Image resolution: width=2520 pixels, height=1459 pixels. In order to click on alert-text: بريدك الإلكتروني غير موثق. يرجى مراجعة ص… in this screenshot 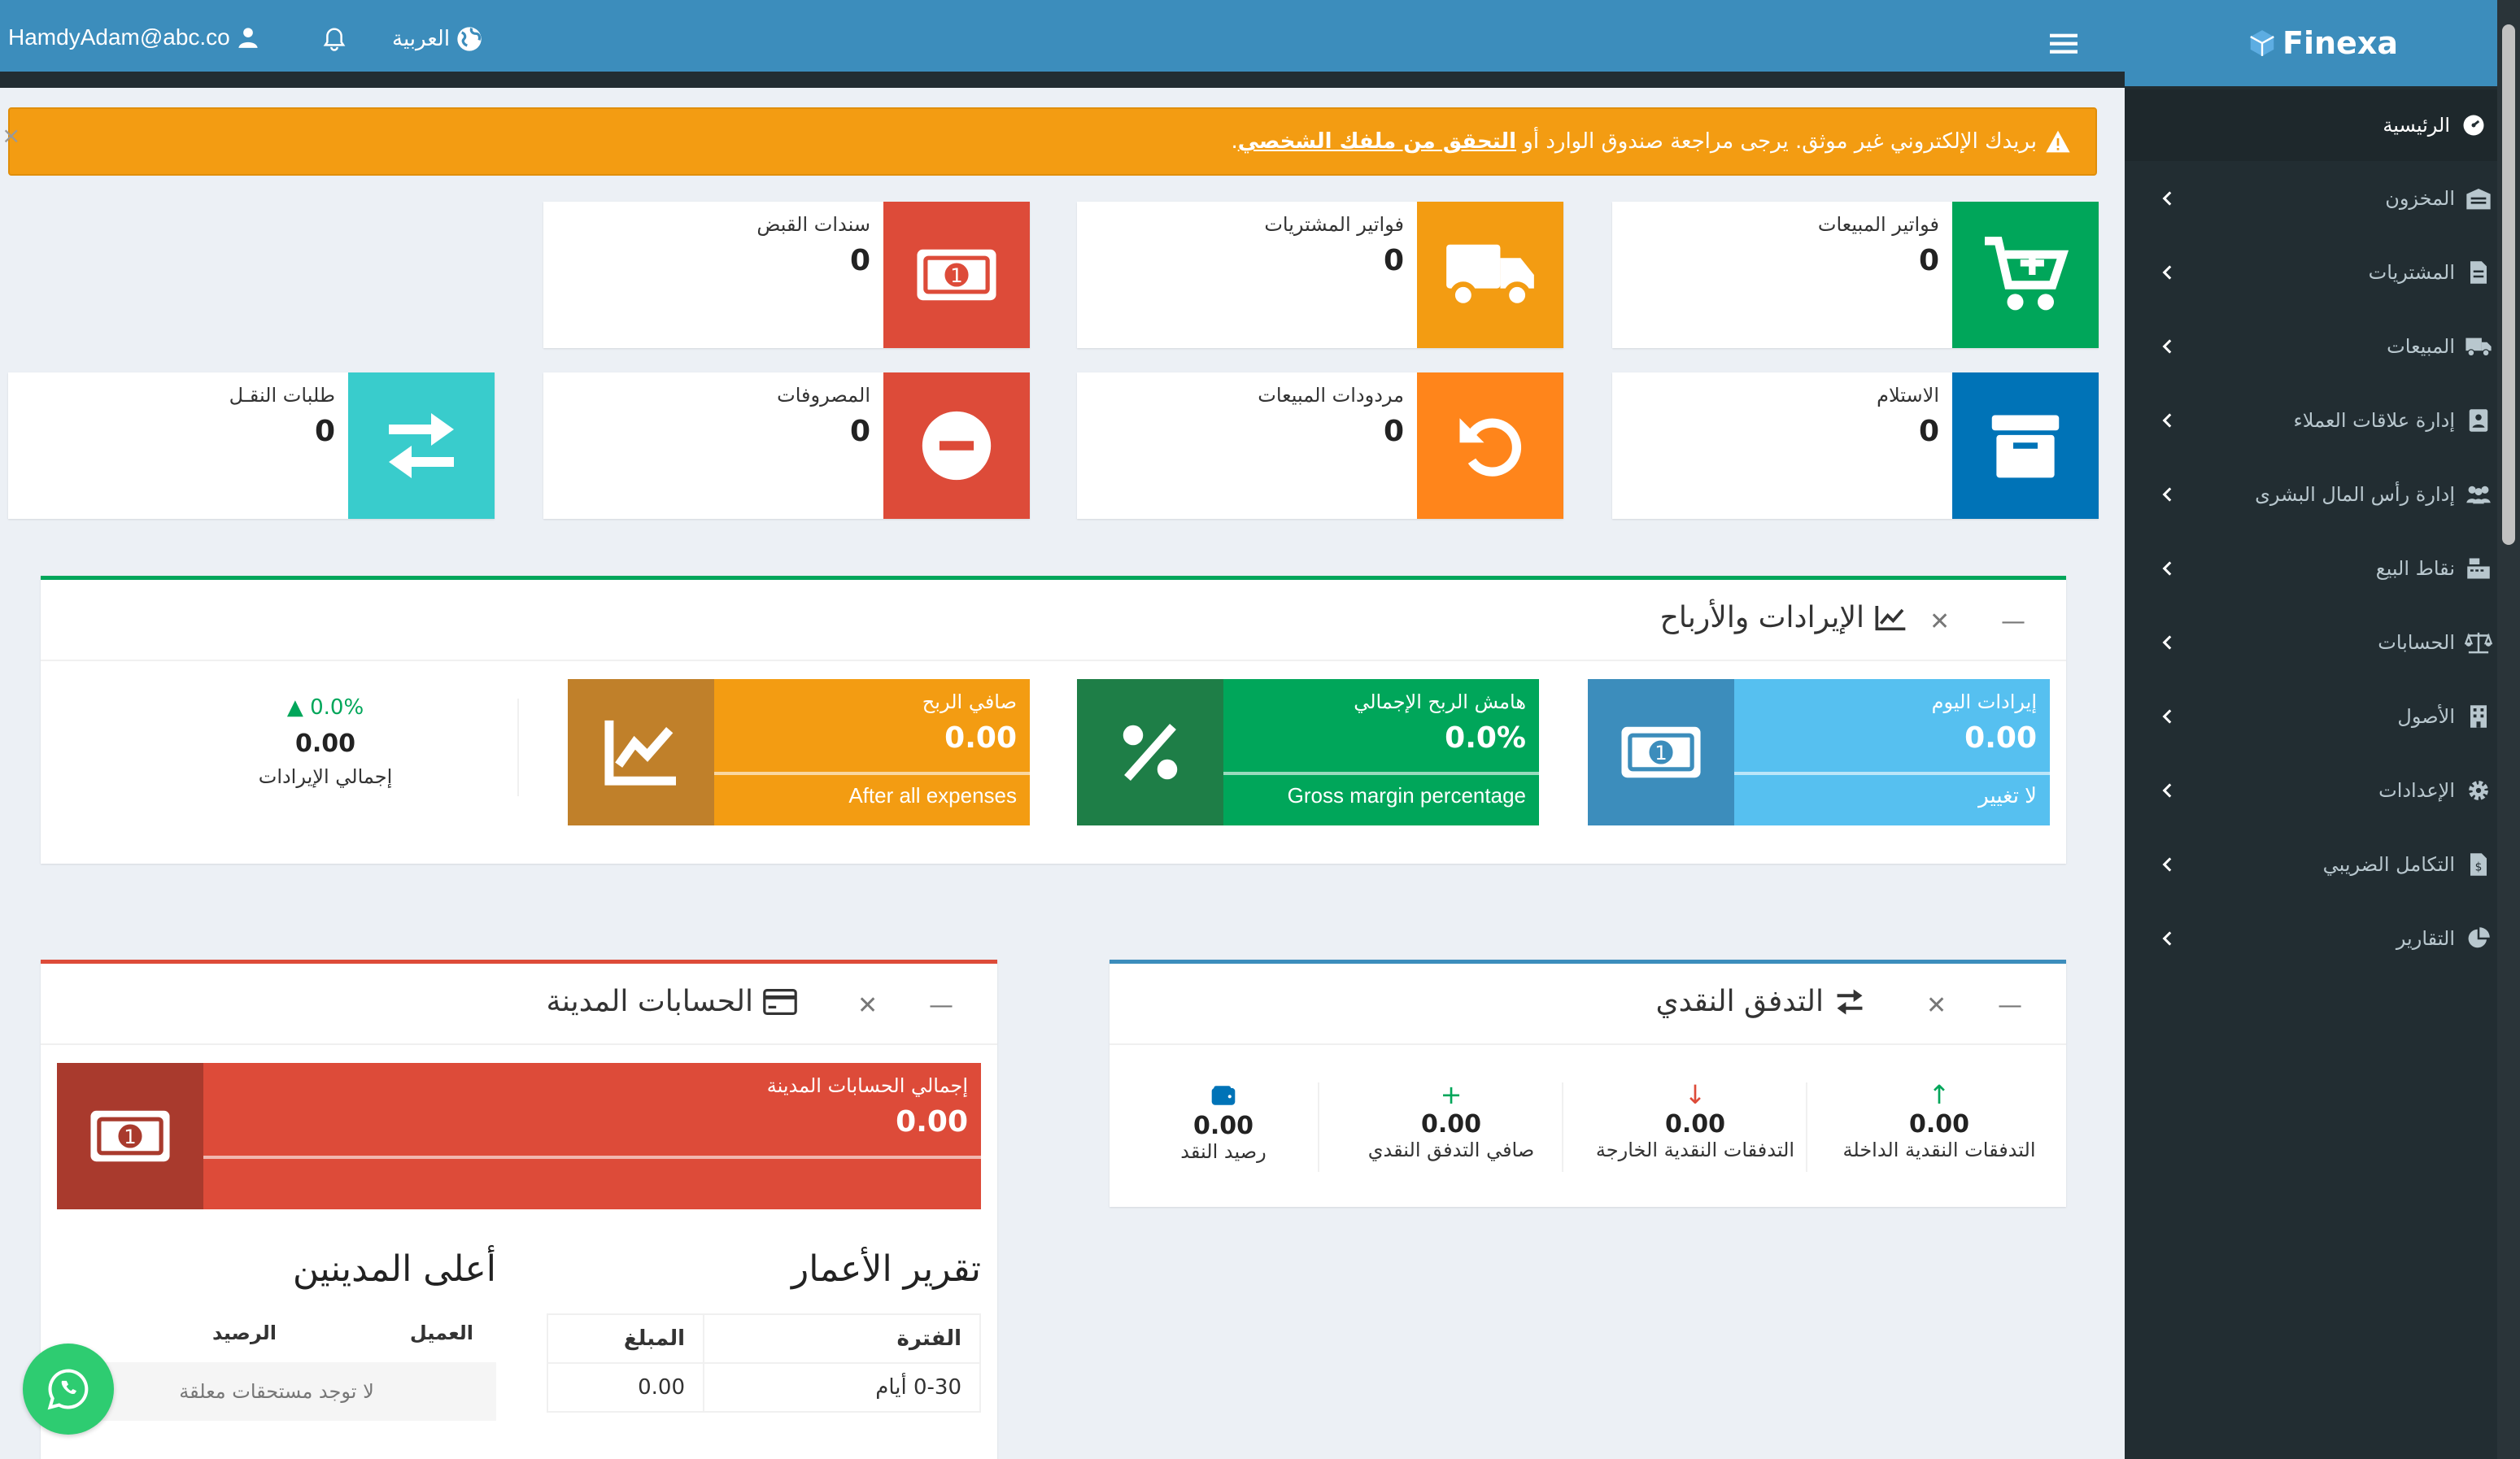, I will do `click(1780, 142)`.